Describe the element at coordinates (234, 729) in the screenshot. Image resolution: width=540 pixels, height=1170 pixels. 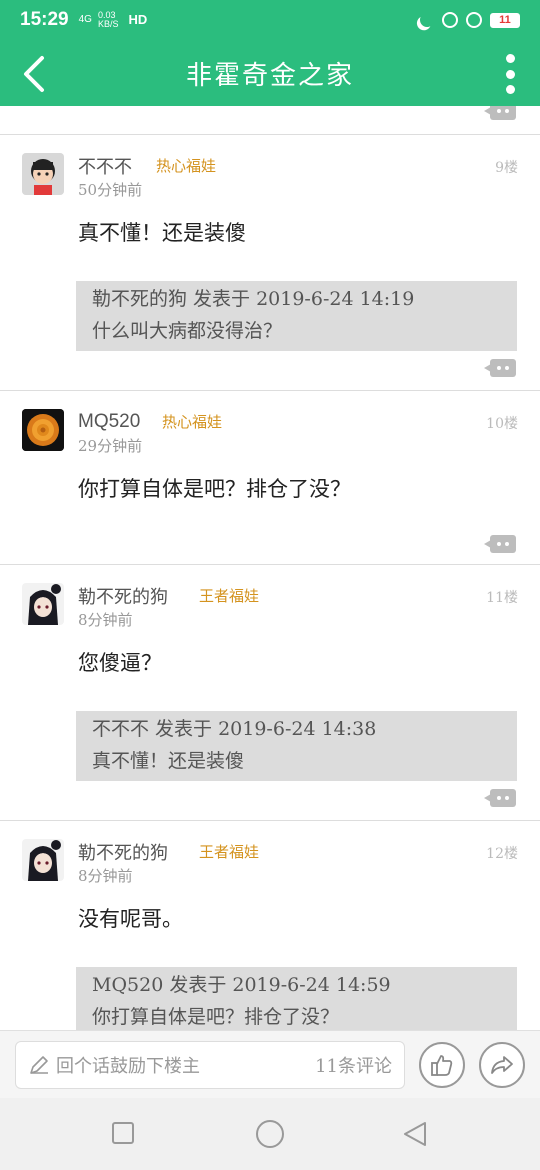
I see `quote-header: 不不不 发表于 2019-6-24 14:38` at that location.